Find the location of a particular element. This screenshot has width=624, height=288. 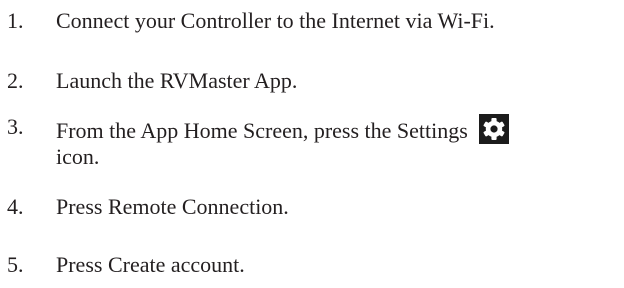

gear-icon is located at coordinates (494, 129).